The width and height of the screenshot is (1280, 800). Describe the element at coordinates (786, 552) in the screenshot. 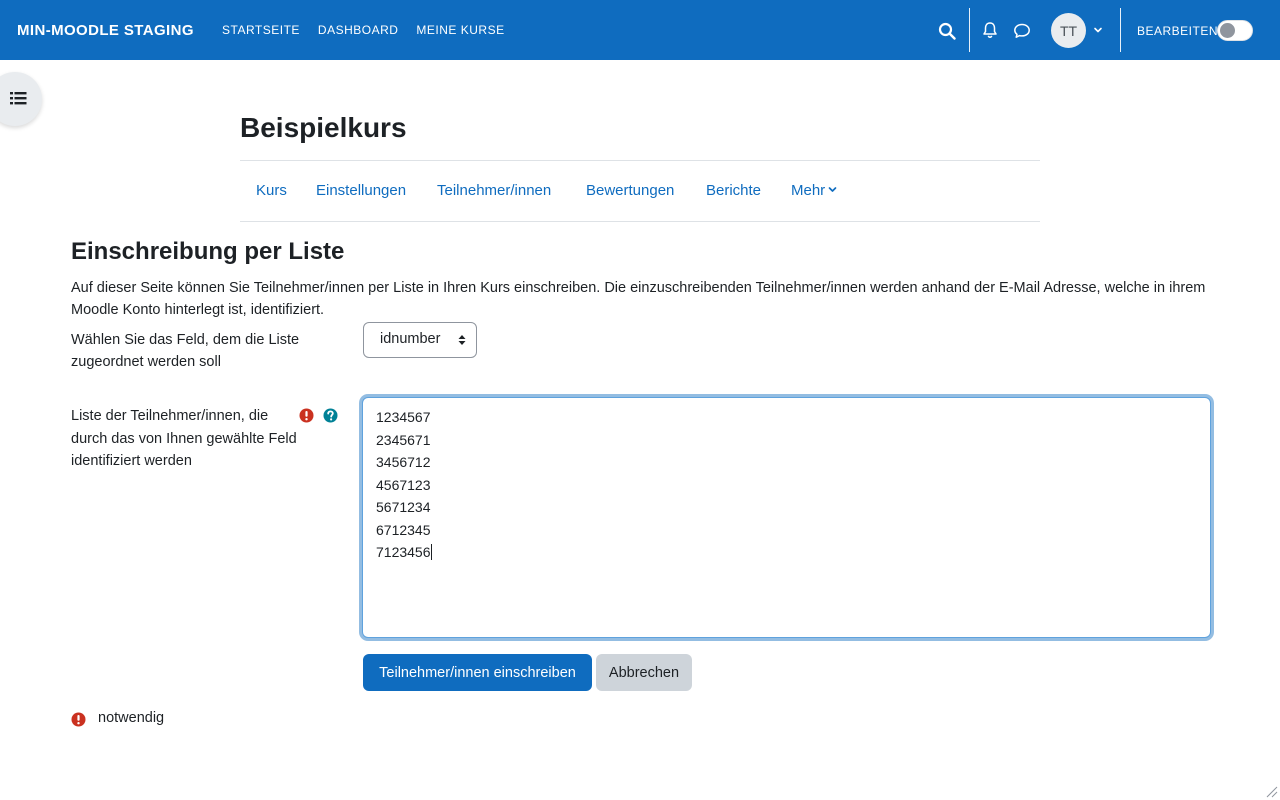

I see `list-entry-last: 7123456` at that location.